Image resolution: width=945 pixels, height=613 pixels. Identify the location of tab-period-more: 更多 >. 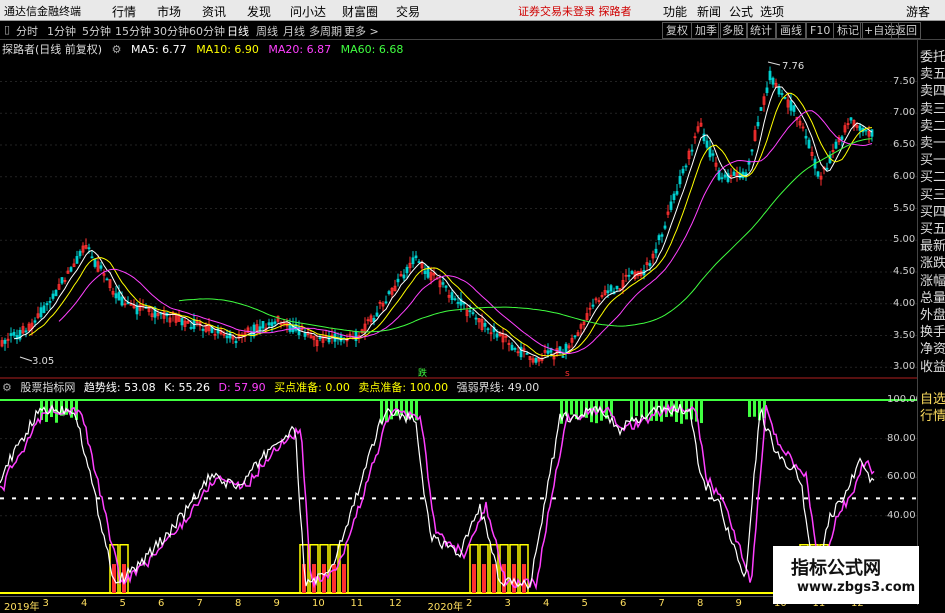
(361, 31).